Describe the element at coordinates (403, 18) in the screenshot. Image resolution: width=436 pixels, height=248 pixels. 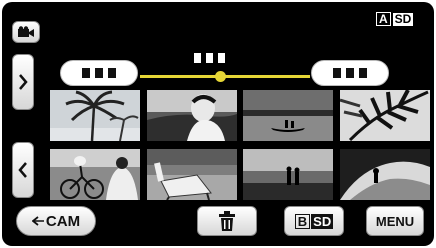
I see `quality-label: SD` at that location.